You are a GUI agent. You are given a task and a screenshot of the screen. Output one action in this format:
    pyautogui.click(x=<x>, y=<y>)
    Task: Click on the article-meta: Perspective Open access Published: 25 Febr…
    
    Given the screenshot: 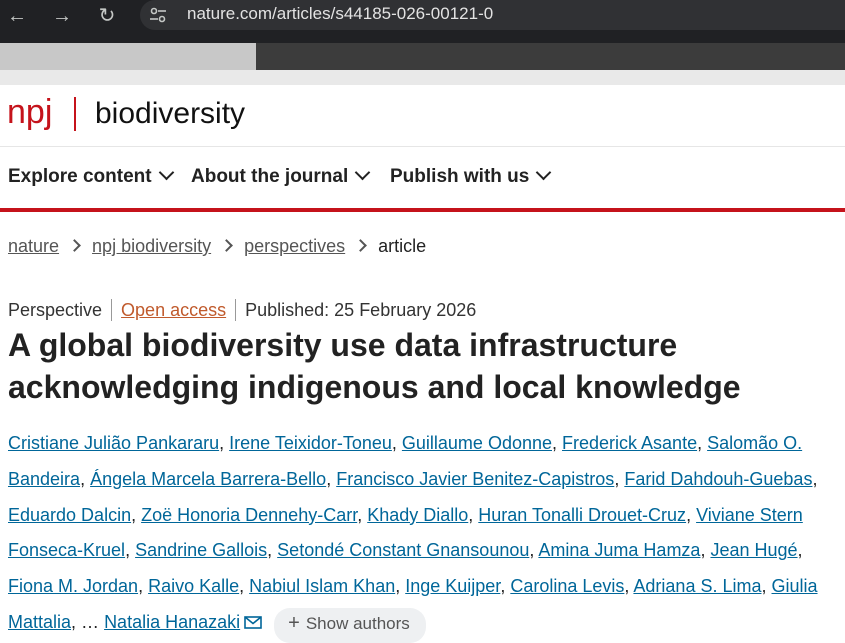 What is the action you would take?
    pyautogui.click(x=242, y=310)
    